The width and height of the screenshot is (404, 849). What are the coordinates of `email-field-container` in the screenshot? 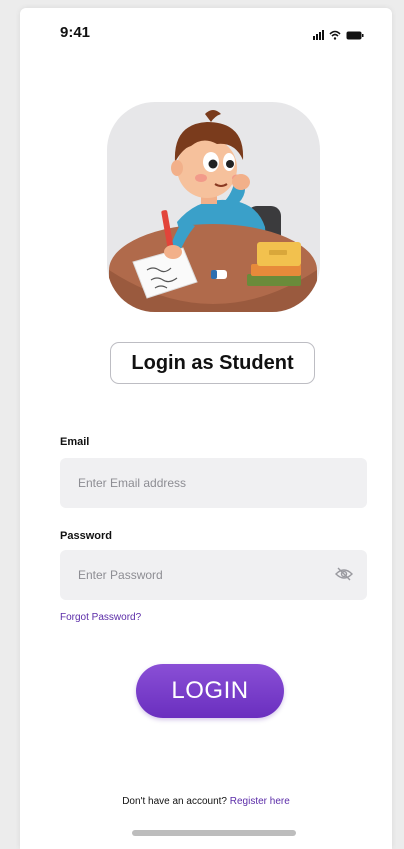 It's located at (213, 483).